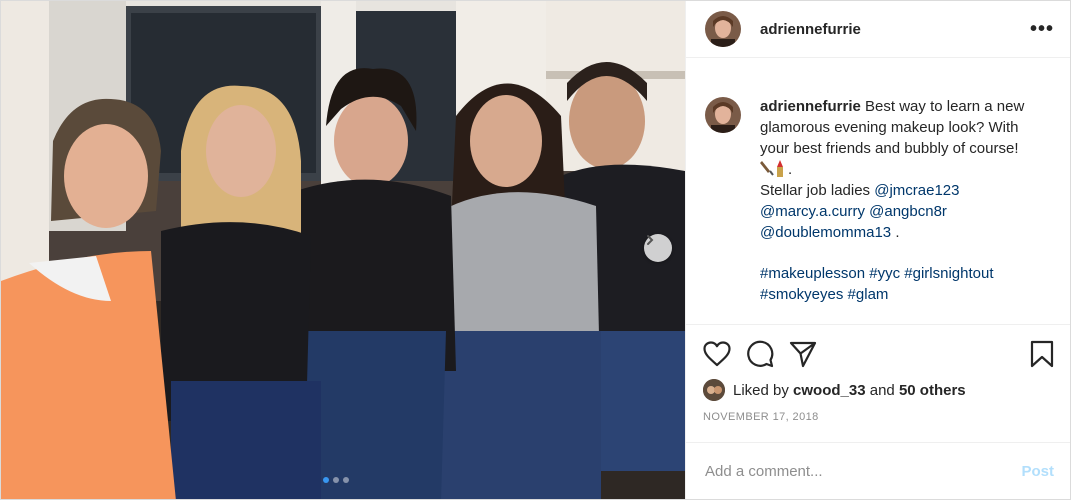 The height and width of the screenshot is (500, 1071). I want to click on bookmark-icon, so click(1042, 354).